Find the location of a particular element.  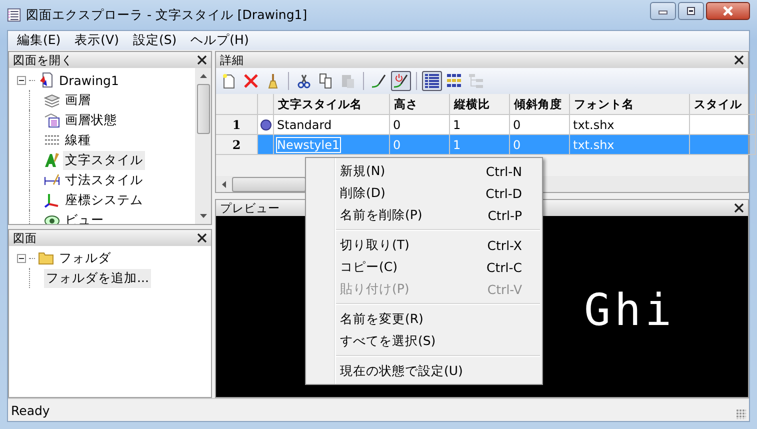

window-title: 図面エクスプローラ - 文字スタイル [Drawing1] is located at coordinates (167, 15).